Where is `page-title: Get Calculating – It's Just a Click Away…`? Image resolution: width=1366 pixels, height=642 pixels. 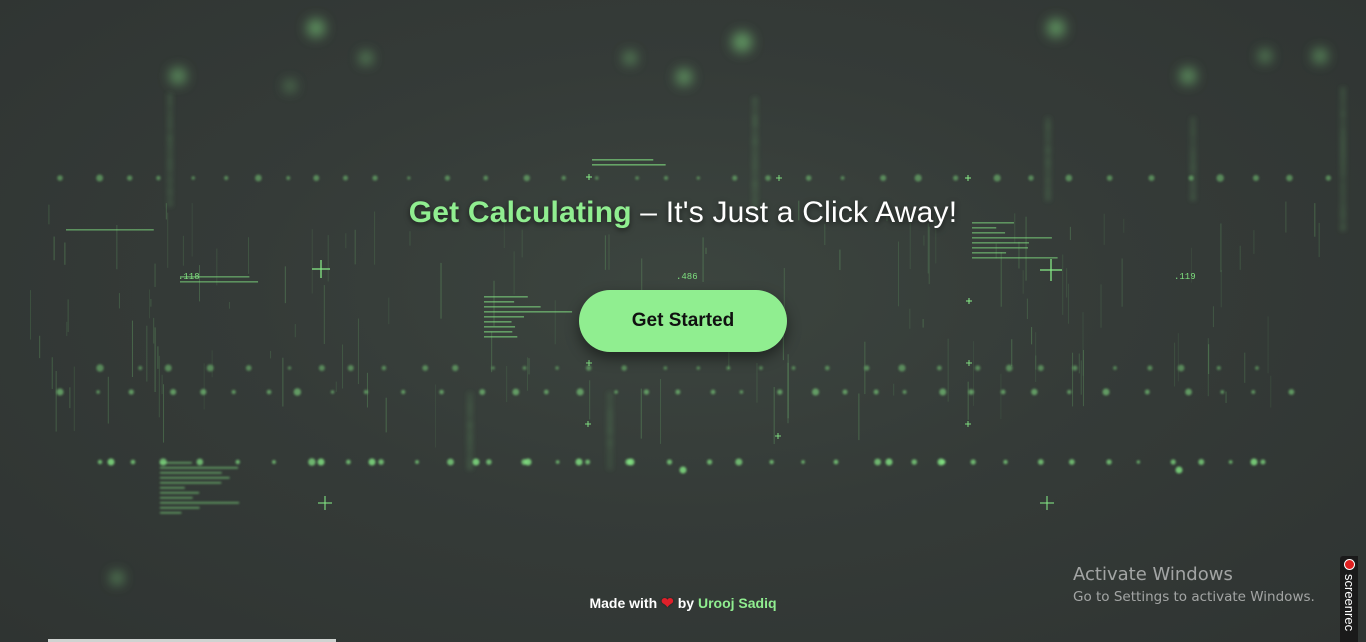
page-title: Get Calculating – It's Just a Click Away… is located at coordinates (683, 213).